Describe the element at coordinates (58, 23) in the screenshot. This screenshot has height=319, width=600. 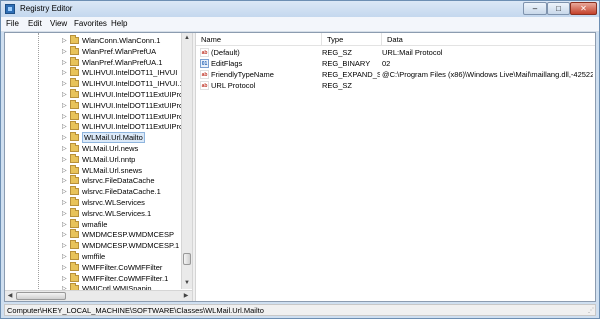
I see `menu-view: View` at that location.